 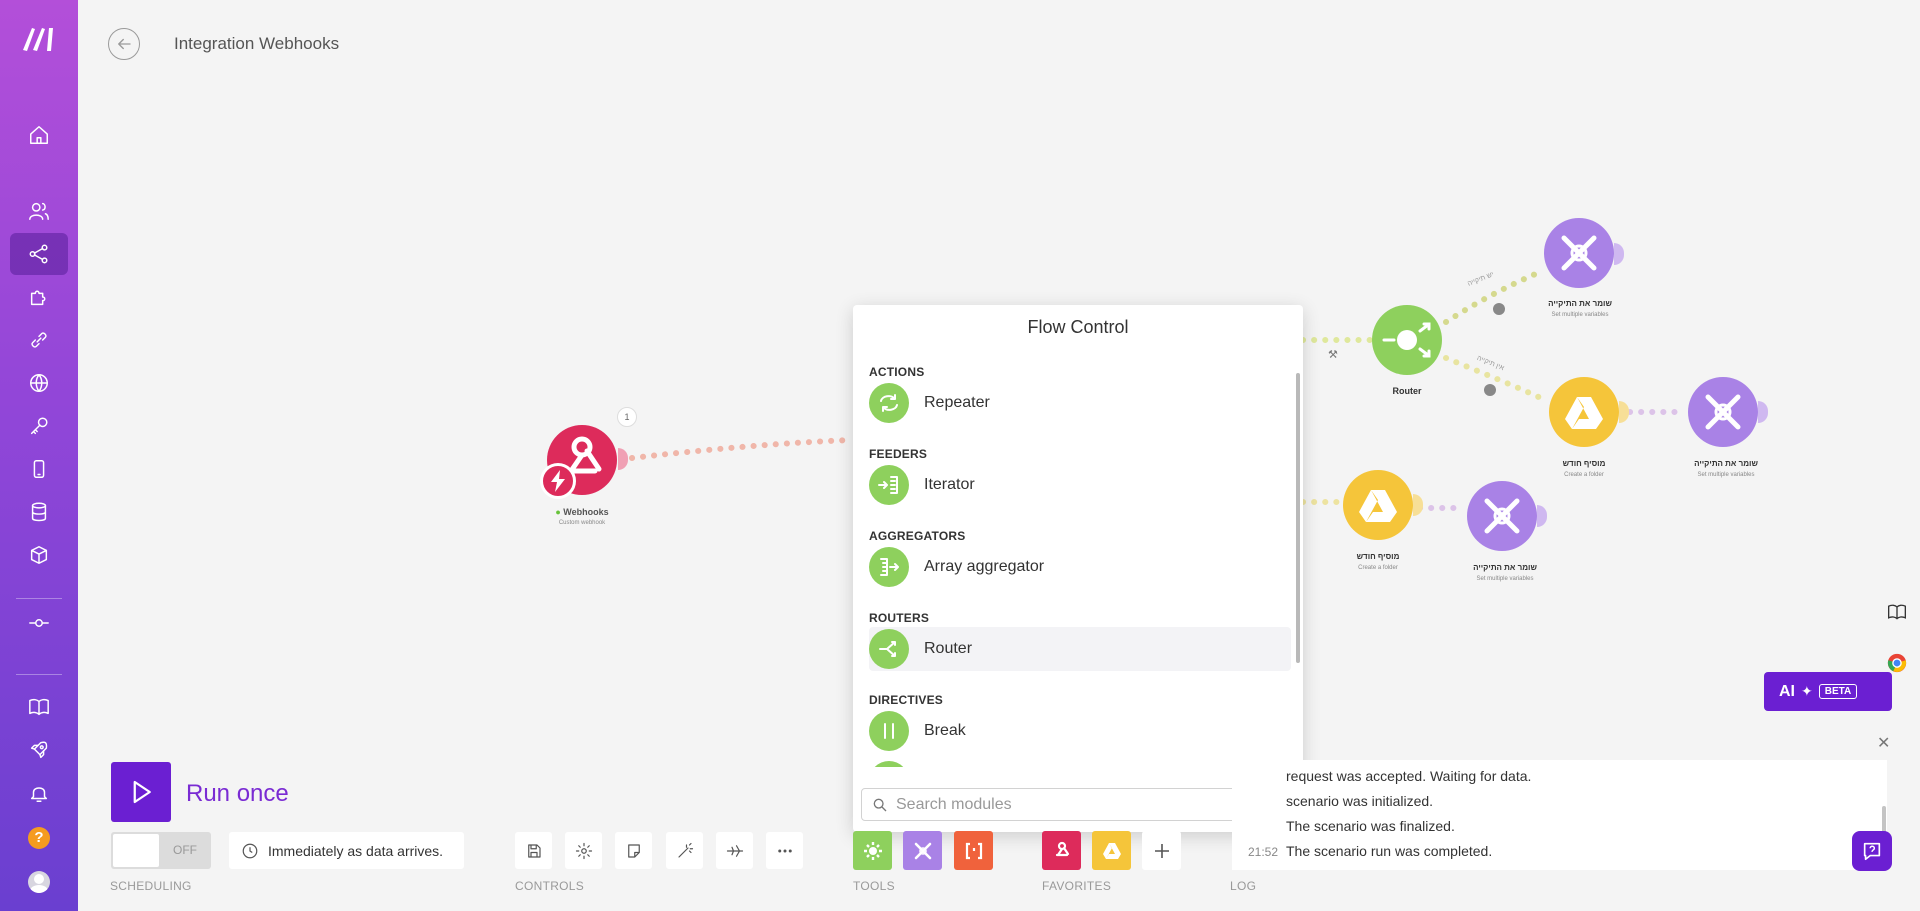 I want to click on webhooks-node-label: ● Webhooks, so click(x=582, y=512).